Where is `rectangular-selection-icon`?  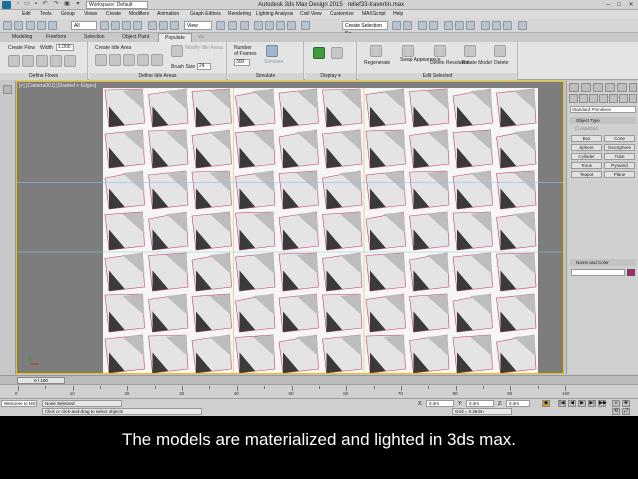 rectangular-selection-icon is located at coordinates (126, 25).